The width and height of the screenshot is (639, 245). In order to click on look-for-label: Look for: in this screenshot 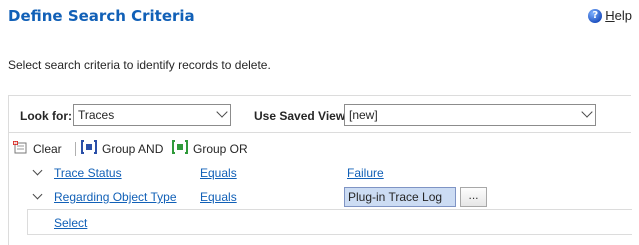, I will do `click(46, 116)`.